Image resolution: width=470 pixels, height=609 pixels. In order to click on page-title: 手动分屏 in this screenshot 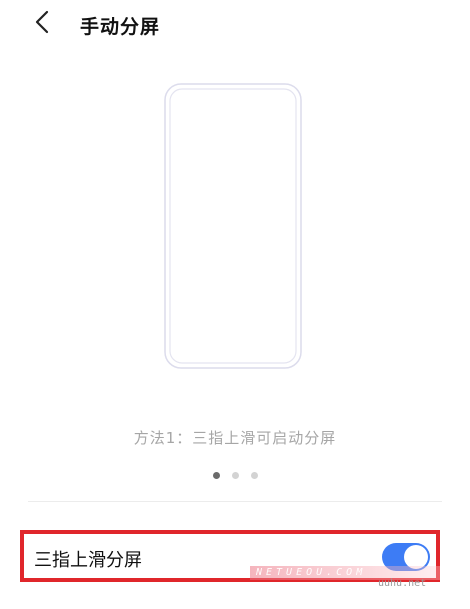, I will do `click(120, 27)`.